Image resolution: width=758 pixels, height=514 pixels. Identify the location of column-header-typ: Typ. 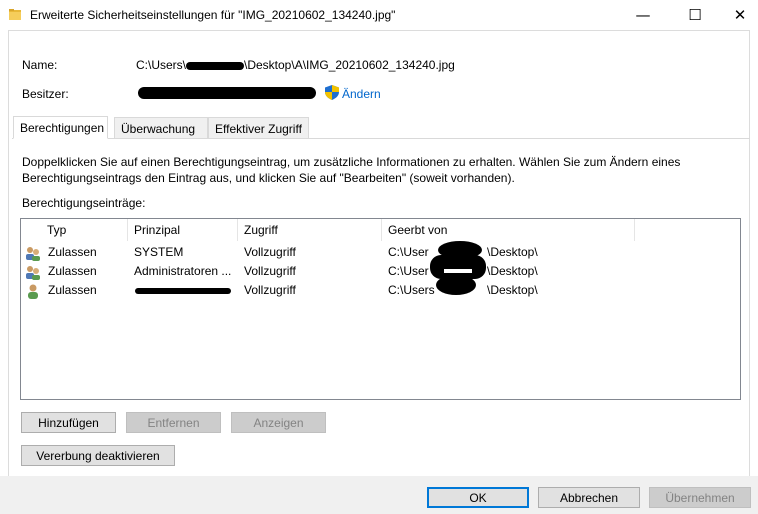
(84, 230).